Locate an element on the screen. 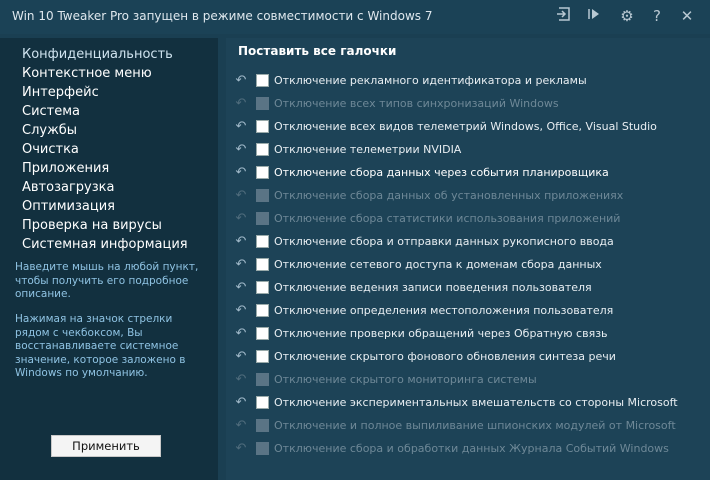 The width and height of the screenshot is (710, 480). sidebar-item-system-info: Системная информация is located at coordinates (105, 244).